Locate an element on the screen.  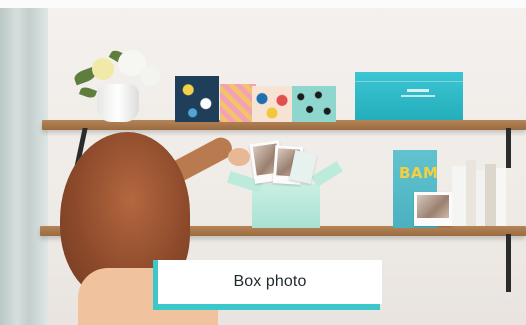
teal-gift-box is located at coordinates (409, 96).